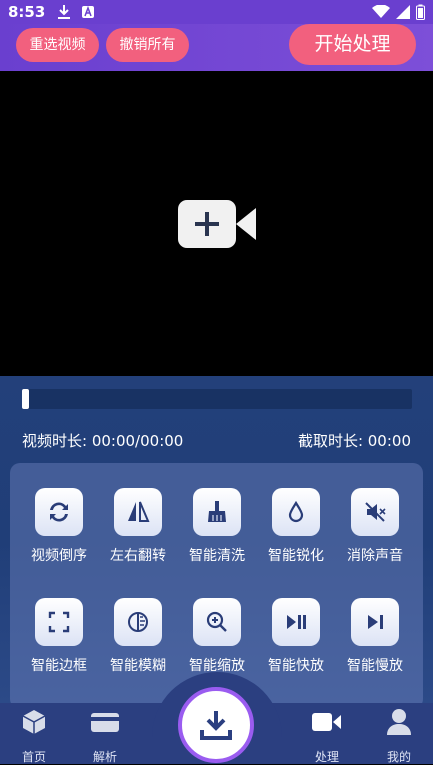 This screenshot has width=433, height=765. I want to click on timeline-slider, so click(217, 399).